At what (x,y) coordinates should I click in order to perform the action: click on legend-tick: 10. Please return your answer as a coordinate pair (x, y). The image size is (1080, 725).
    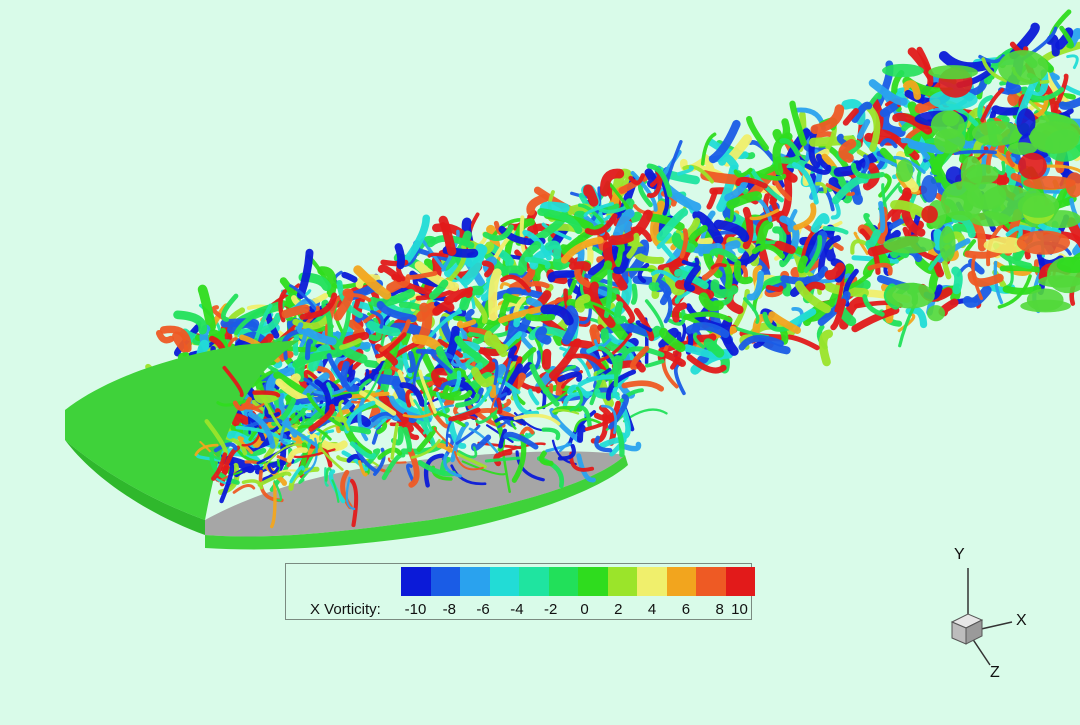
    Looking at the image, I should click on (739, 609).